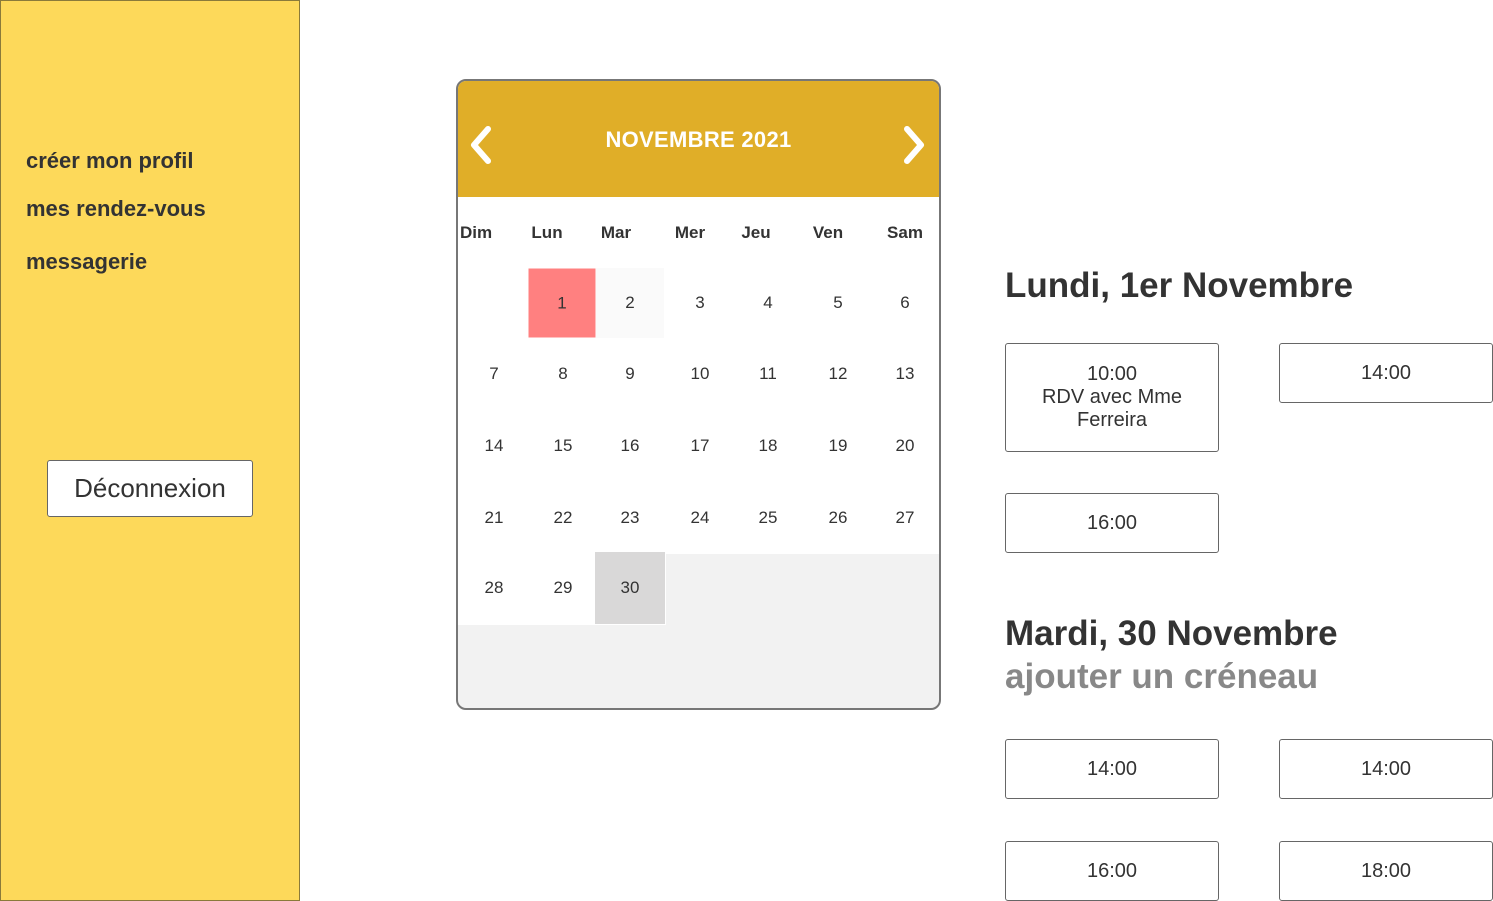 This screenshot has width=1493, height=901. What do you see at coordinates (630, 588) in the screenshot?
I see `calendar-day-selected: 30` at bounding box center [630, 588].